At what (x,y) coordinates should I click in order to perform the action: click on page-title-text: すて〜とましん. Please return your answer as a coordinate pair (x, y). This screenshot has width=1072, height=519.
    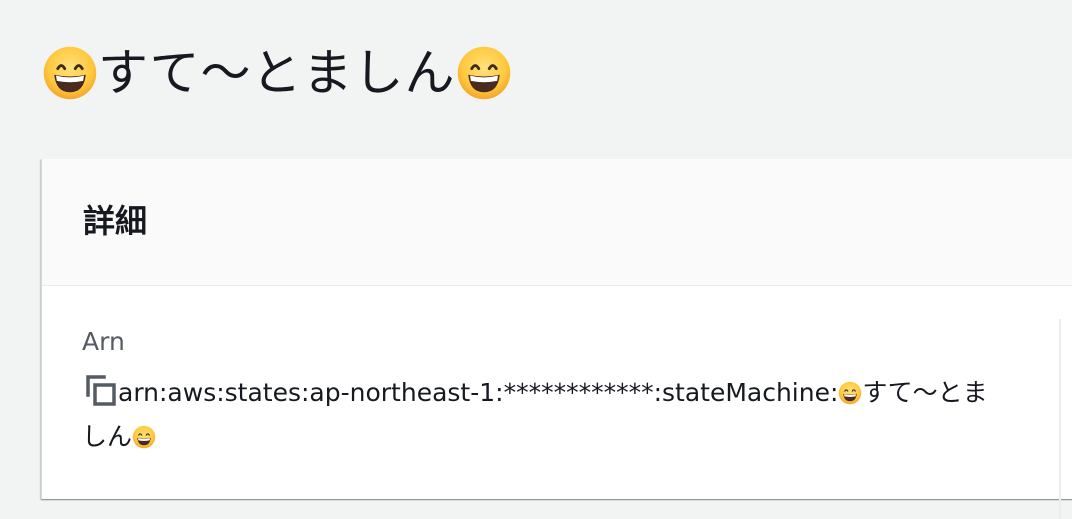
    Looking at the image, I should click on (277, 73).